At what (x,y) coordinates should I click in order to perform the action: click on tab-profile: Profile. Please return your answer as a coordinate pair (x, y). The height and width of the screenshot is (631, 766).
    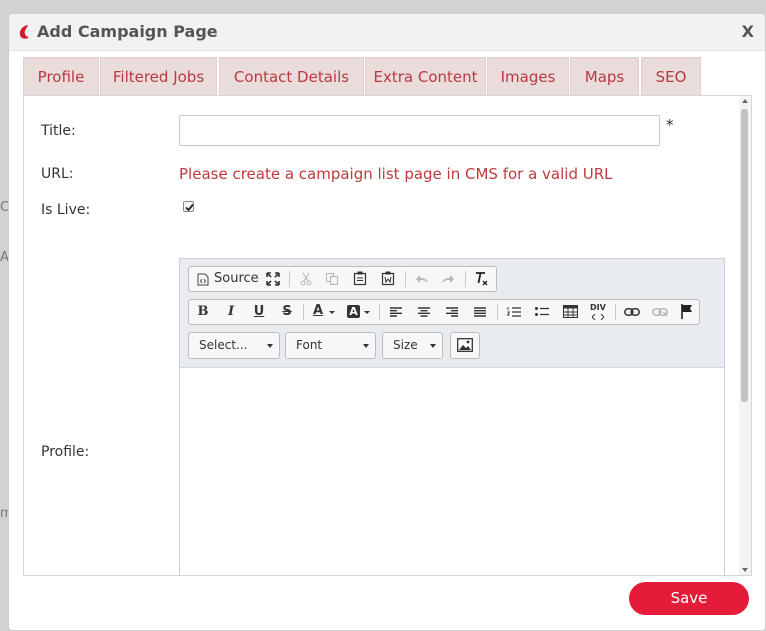
    Looking at the image, I should click on (61, 76).